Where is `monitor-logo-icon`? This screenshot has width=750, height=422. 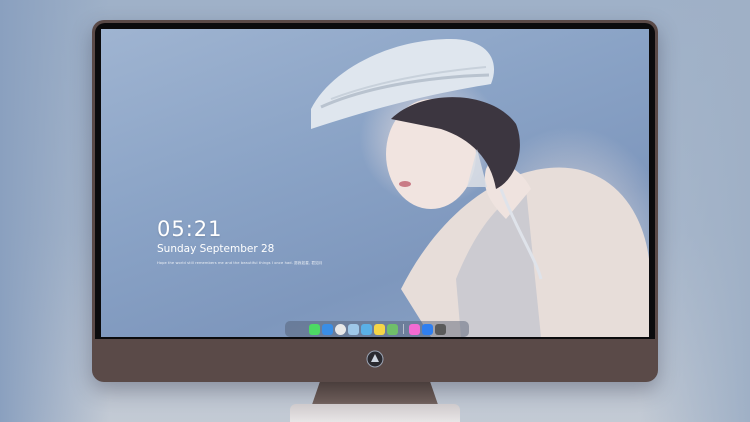
monitor-logo-icon is located at coordinates (375, 359).